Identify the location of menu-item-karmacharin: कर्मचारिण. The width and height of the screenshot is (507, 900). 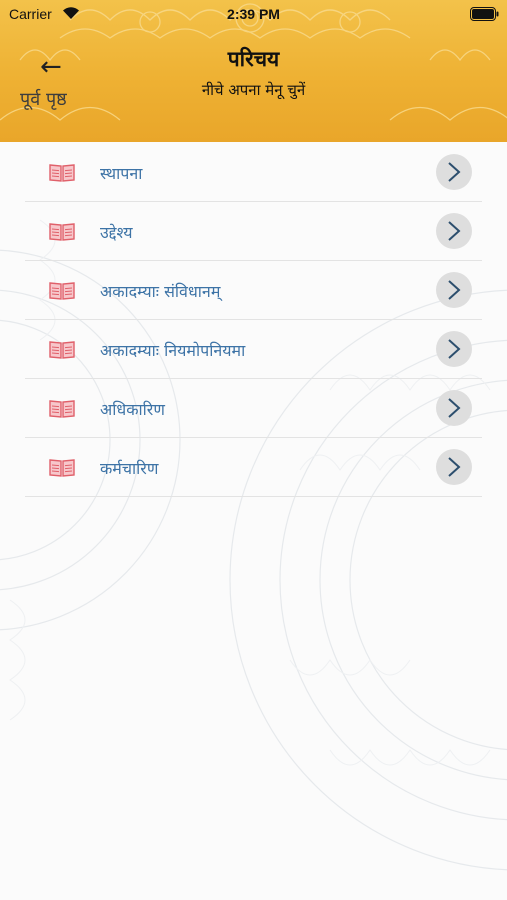
(253, 467).